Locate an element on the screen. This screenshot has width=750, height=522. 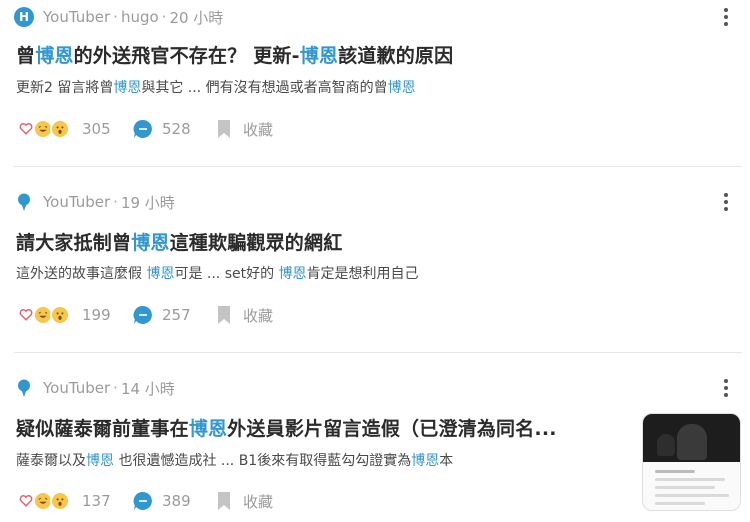
title-text: 請大家抵制曾 is located at coordinates (74, 243).